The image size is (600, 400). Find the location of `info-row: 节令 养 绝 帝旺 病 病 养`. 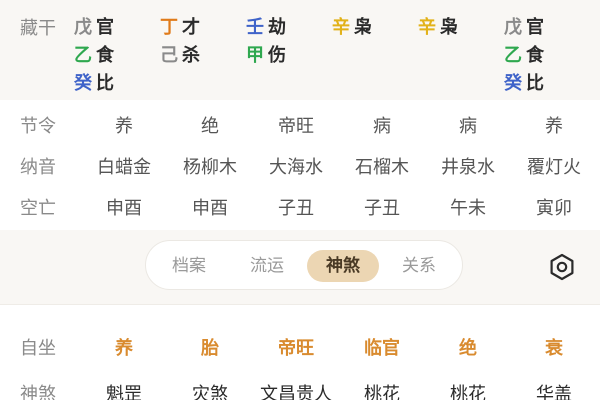

info-row: 节令 养 绝 帝旺 病 病 养 is located at coordinates (300, 123).